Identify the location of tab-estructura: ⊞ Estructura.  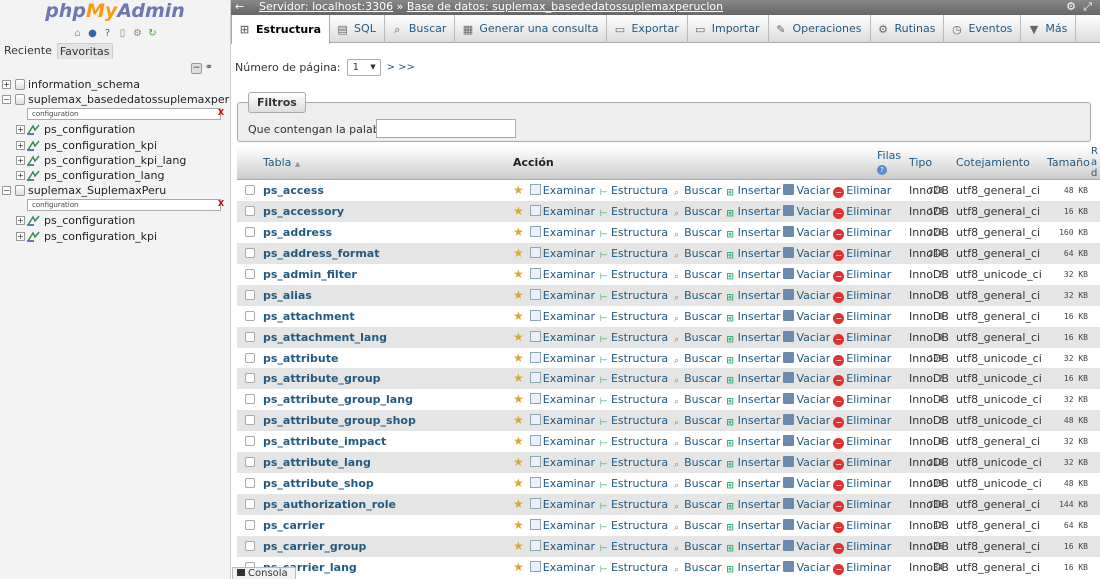
(281, 29).